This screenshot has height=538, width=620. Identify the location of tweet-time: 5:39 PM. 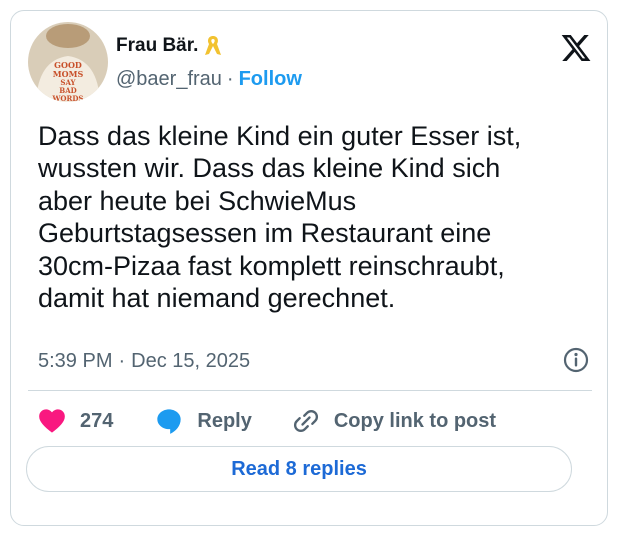
(75, 361).